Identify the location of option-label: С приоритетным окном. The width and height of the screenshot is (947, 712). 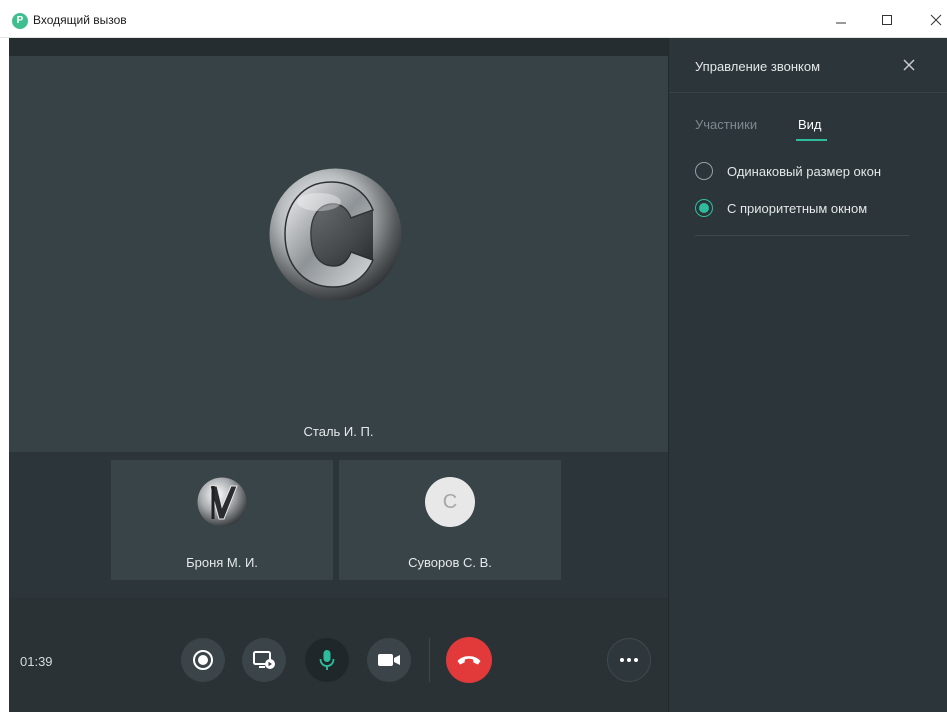
(797, 208).